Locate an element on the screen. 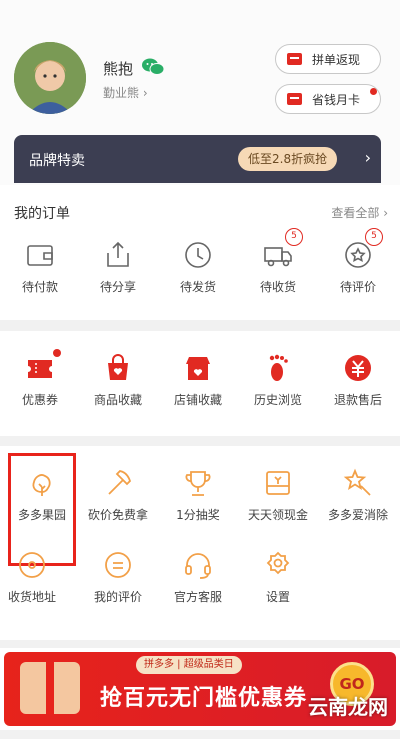  axe-icon is located at coordinates (118, 483).